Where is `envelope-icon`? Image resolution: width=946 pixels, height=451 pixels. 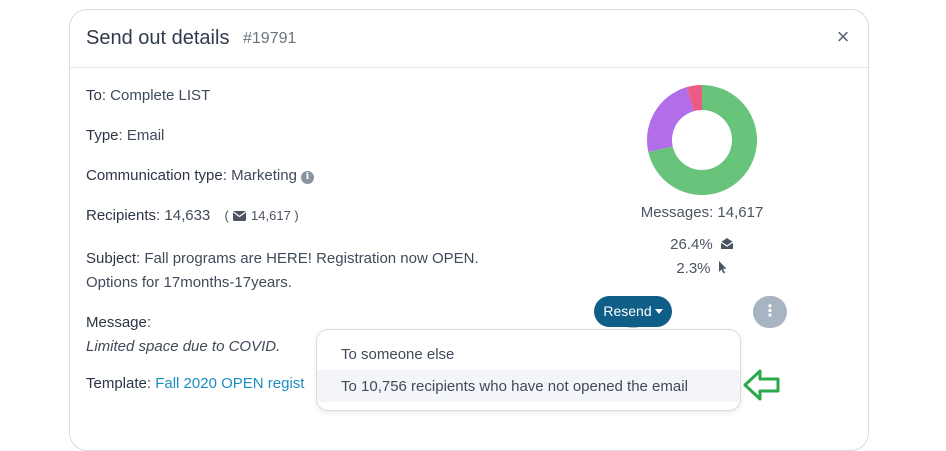
envelope-icon is located at coordinates (240, 216).